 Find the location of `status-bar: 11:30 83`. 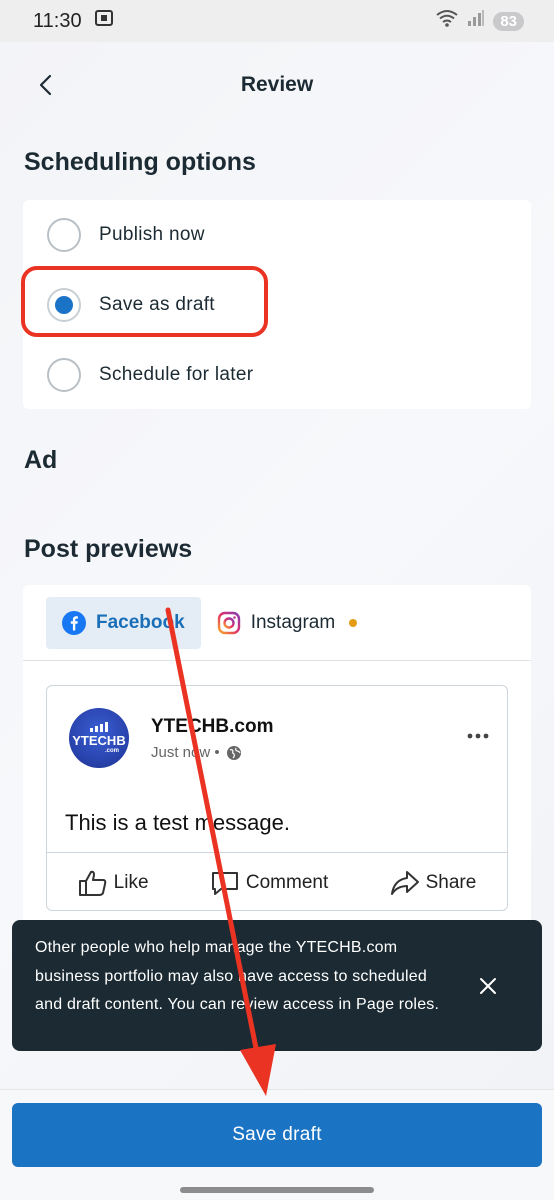

status-bar: 11:30 83 is located at coordinates (277, 21).